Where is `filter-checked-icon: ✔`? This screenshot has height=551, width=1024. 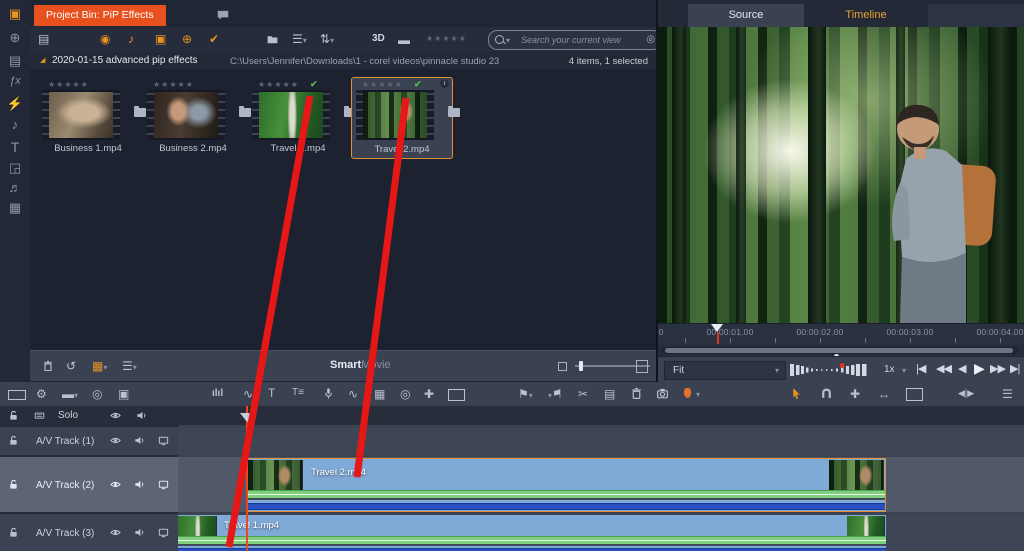
filter-checked-icon: ✔ is located at coordinates (214, 39).